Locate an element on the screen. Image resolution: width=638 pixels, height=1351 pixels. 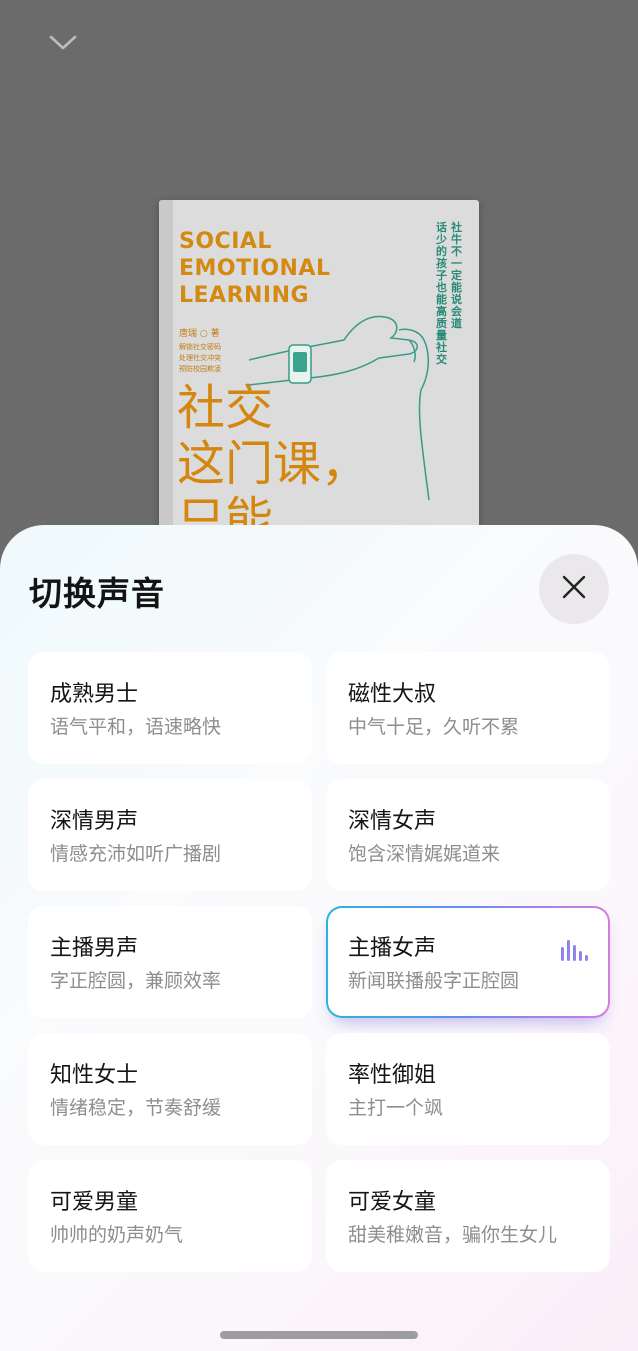
voice-desc: 情绪稳定，节奏舒缓 is located at coordinates (136, 1108).